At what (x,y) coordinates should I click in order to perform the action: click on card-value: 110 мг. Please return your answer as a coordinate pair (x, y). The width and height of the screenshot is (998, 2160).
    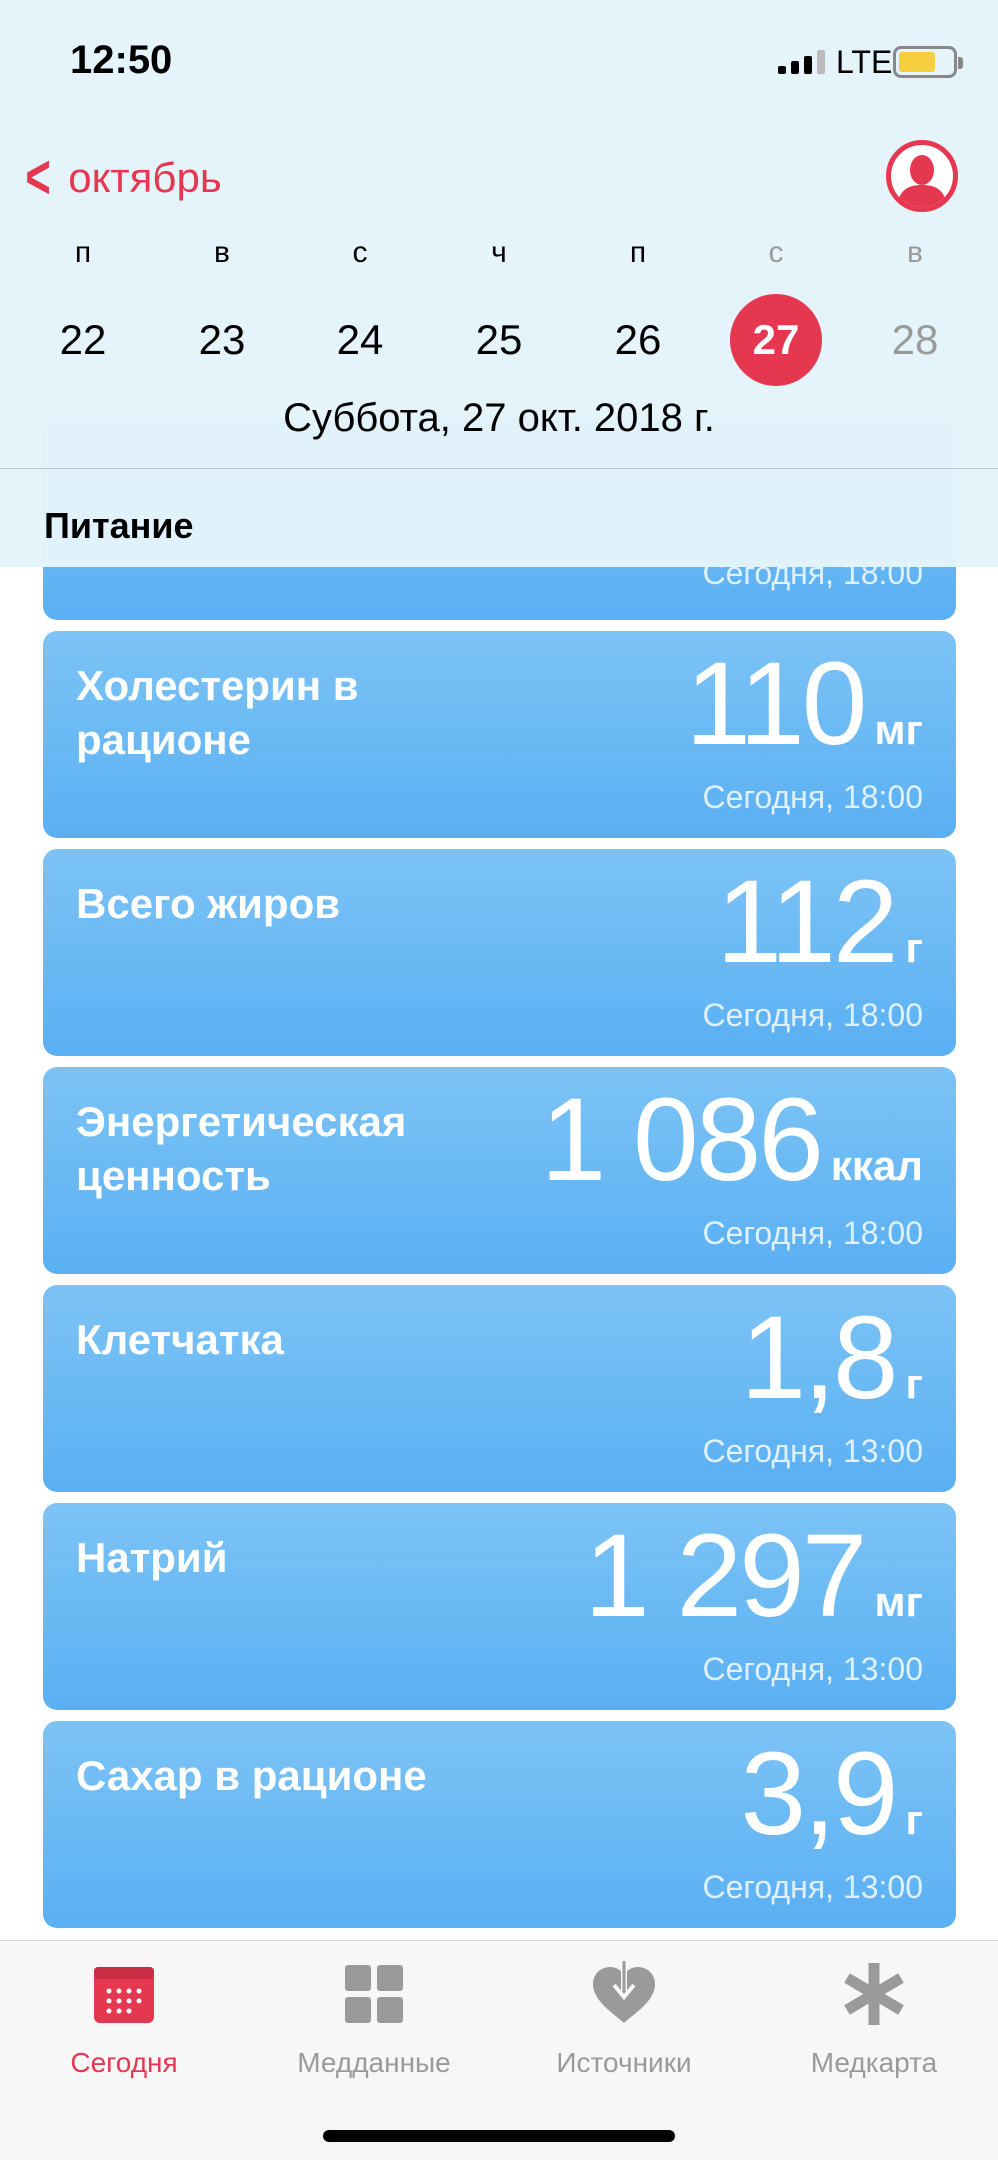
    Looking at the image, I should click on (804, 704).